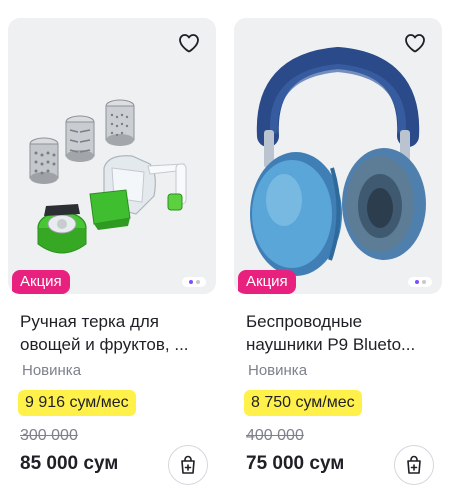 Image resolution: width=450 pixels, height=499 pixels. What do you see at coordinates (303, 403) in the screenshot?
I see `installment-price: 8 750 сум/мес` at bounding box center [303, 403].